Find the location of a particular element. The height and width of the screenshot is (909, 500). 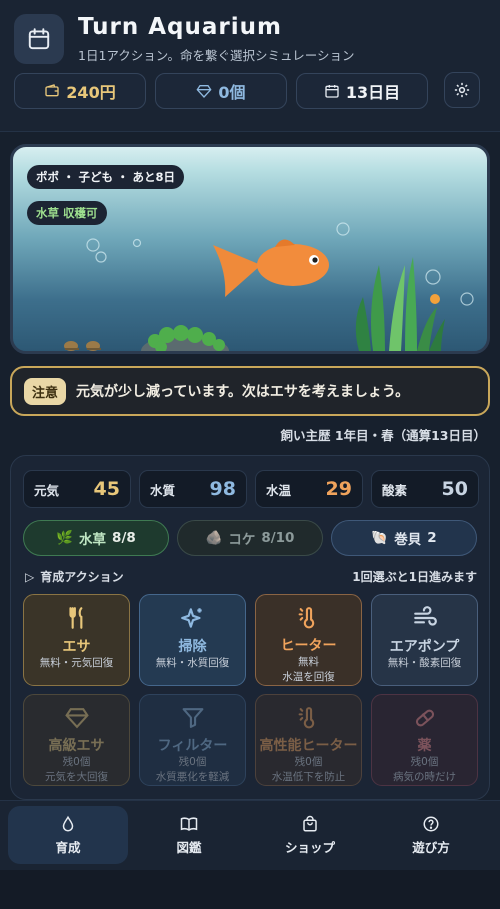

shell-icon: 🐚 is located at coordinates (380, 538).